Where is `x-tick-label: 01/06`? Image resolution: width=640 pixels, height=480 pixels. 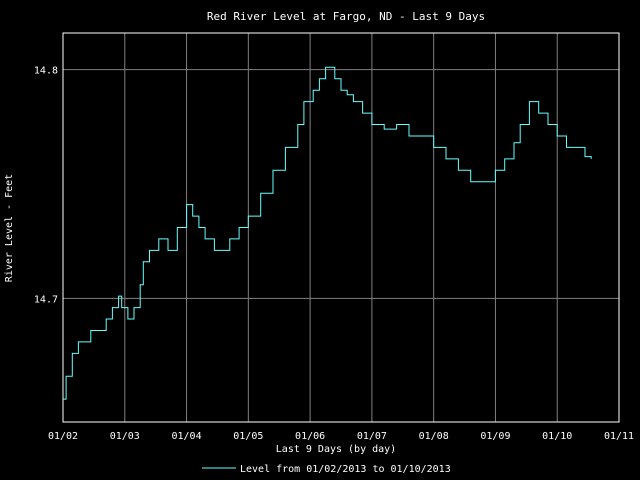
x-tick-label: 01/06 is located at coordinates (310, 436).